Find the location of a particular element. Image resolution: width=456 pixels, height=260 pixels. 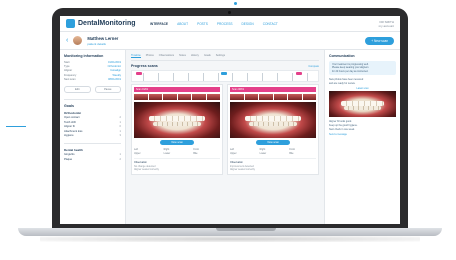

nav-link: ABOUT is located at coordinates (182, 24).